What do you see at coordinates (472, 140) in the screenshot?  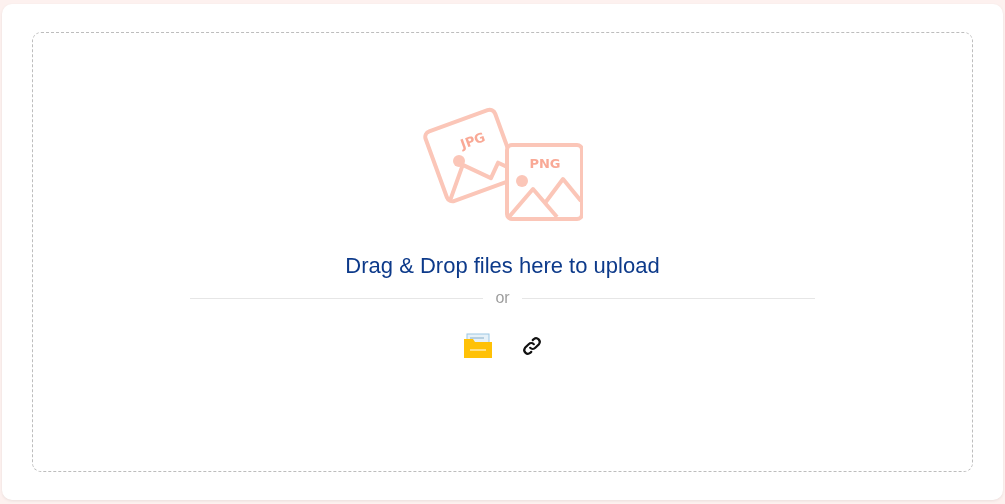 I see `format-label: JPG` at bounding box center [472, 140].